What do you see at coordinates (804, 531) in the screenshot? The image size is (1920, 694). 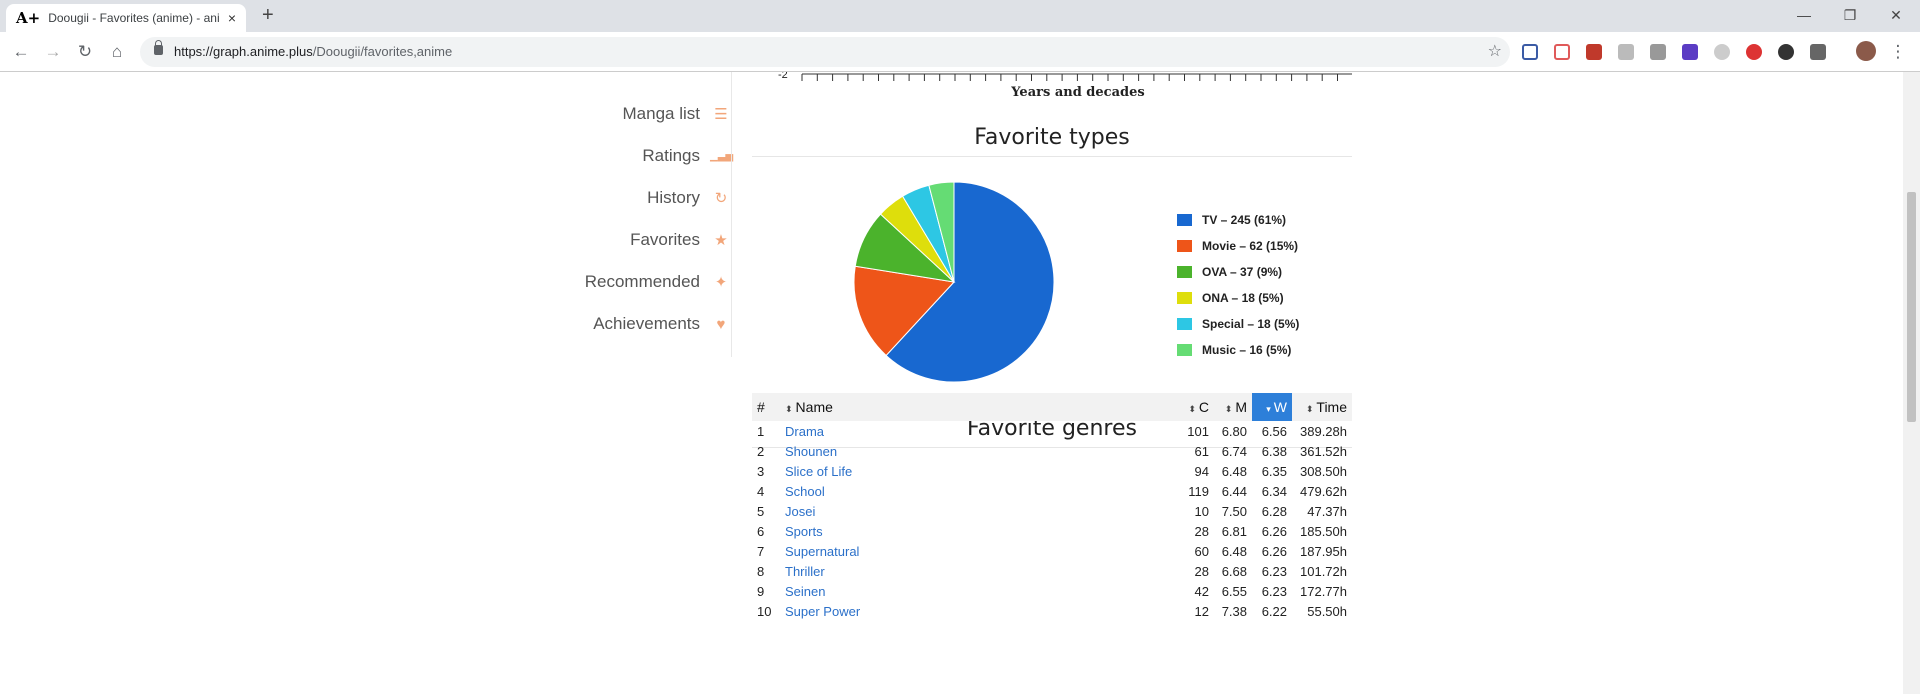 I see `genre-link: Sports` at bounding box center [804, 531].